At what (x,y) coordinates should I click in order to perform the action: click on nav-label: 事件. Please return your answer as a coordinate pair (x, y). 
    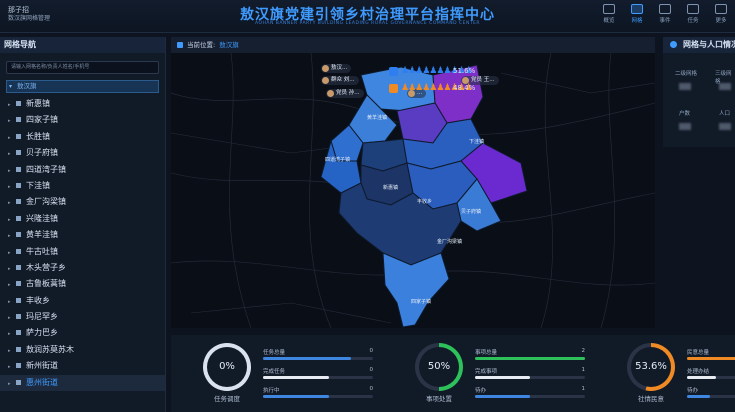
    Looking at the image, I should click on (665, 21).